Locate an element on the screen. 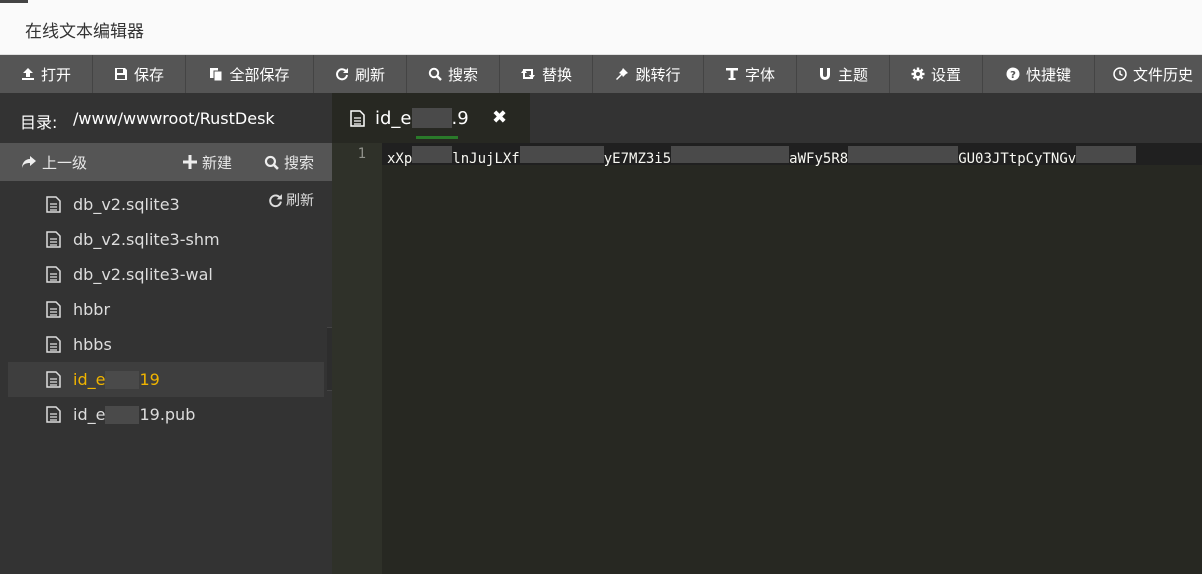  tab-close-icon: ✖ is located at coordinates (499, 117).